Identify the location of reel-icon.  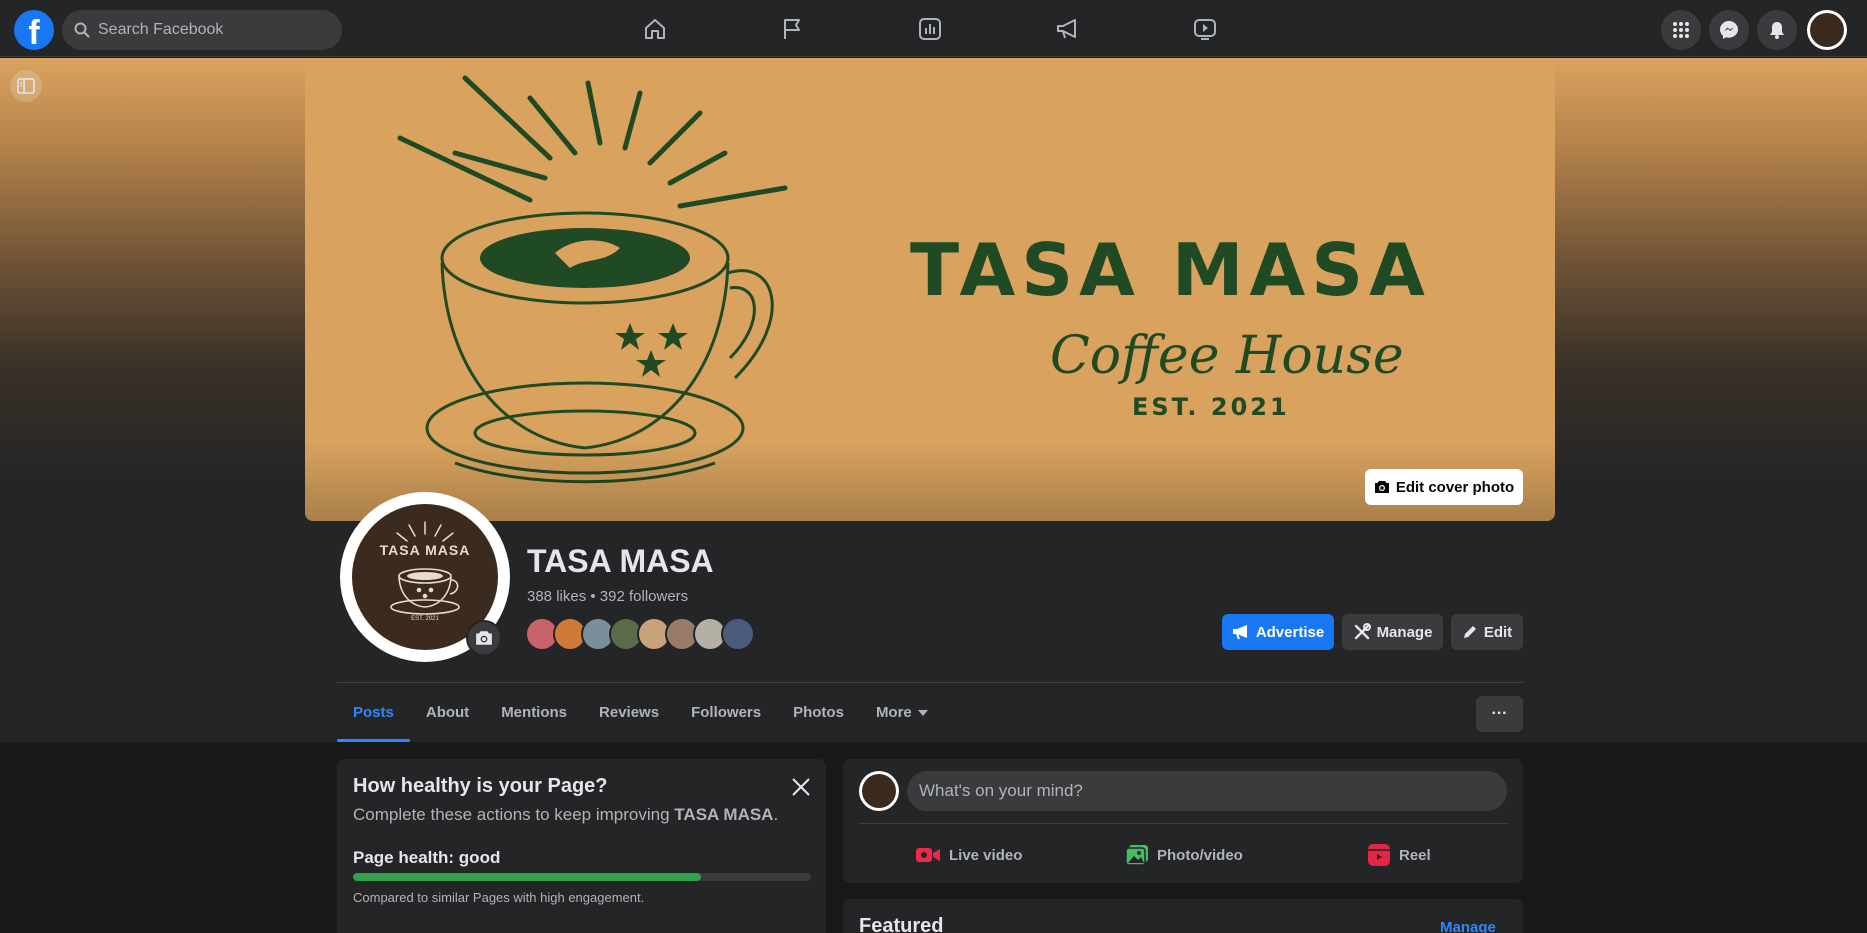
(1379, 855).